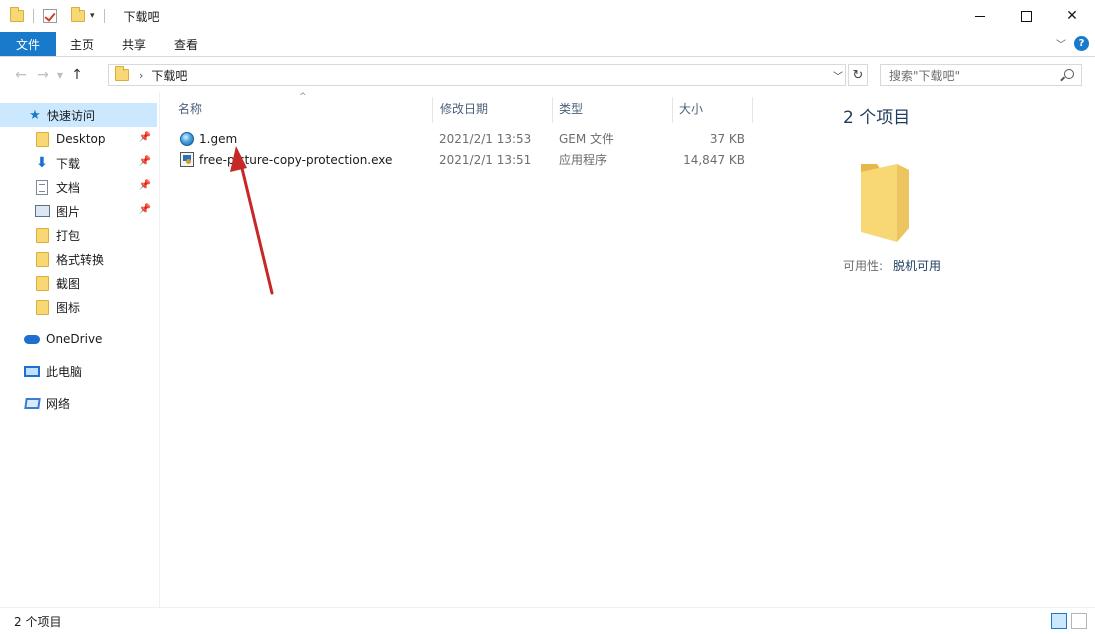  What do you see at coordinates (295, 159) in the screenshot?
I see `file-name: free-picture-copy-protection.exe` at bounding box center [295, 159].